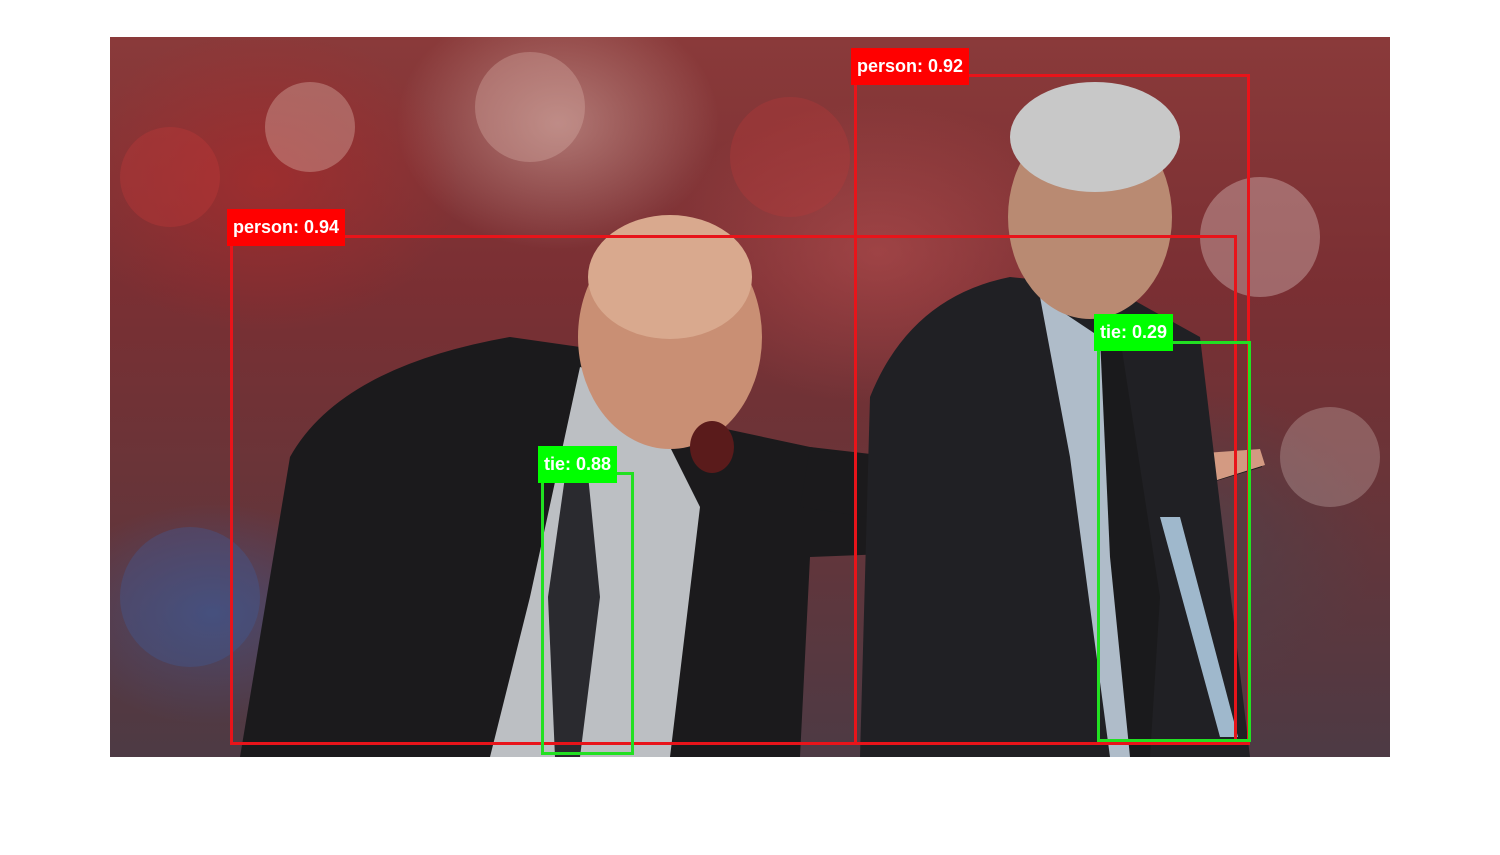 The image size is (1500, 855). Describe the element at coordinates (578, 464) in the screenshot. I see `tie-label-1: tie: 0.88` at that location.